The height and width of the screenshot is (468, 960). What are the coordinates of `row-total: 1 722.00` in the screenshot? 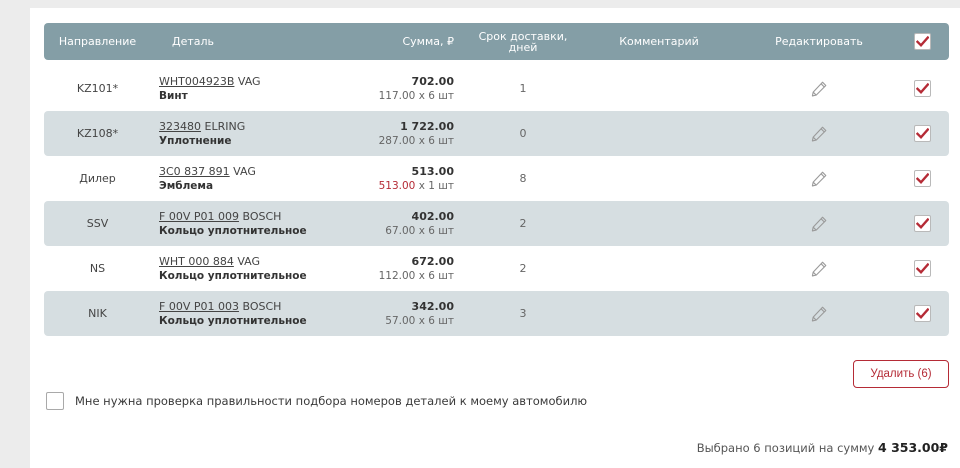 It's located at (427, 126).